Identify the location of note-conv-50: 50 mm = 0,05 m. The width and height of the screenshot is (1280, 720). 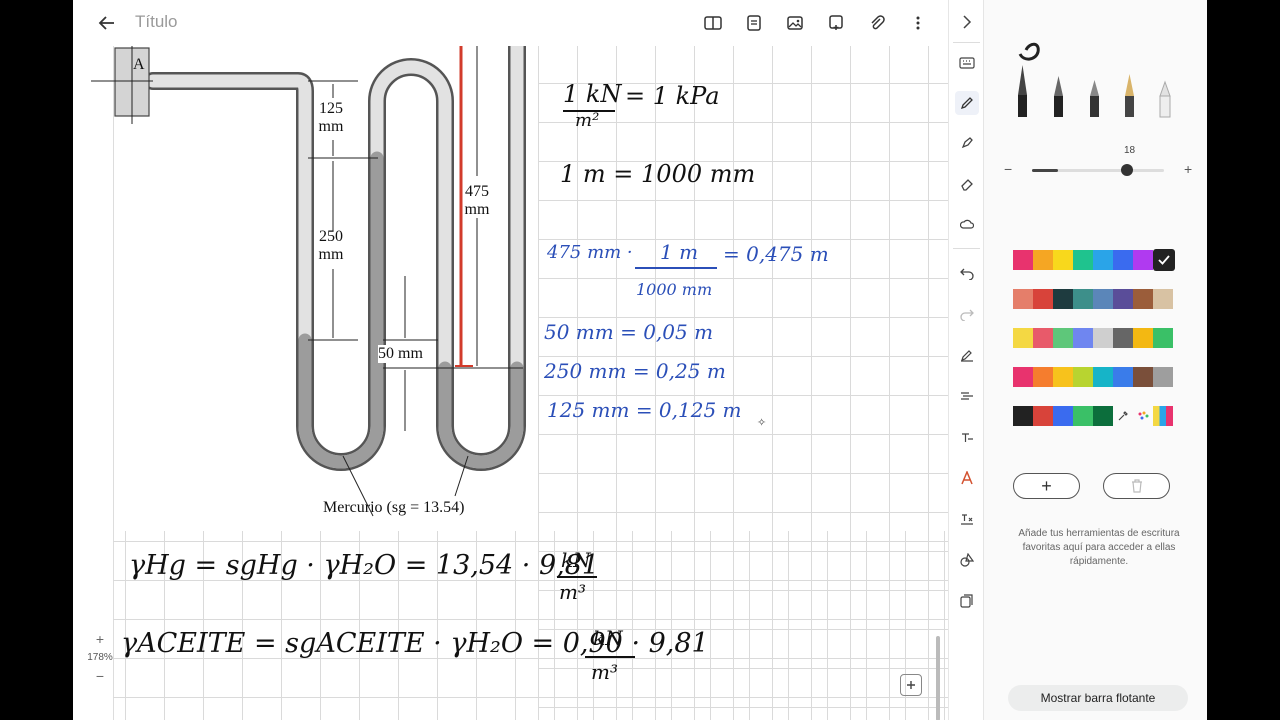
(629, 332).